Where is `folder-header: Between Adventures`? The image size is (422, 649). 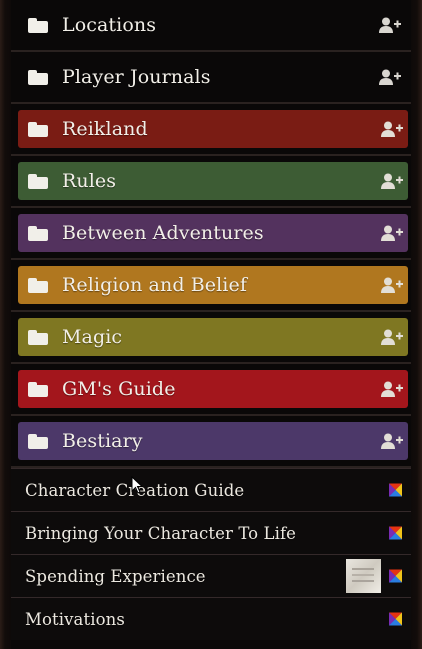
folder-header: Between Adventures is located at coordinates (213, 233).